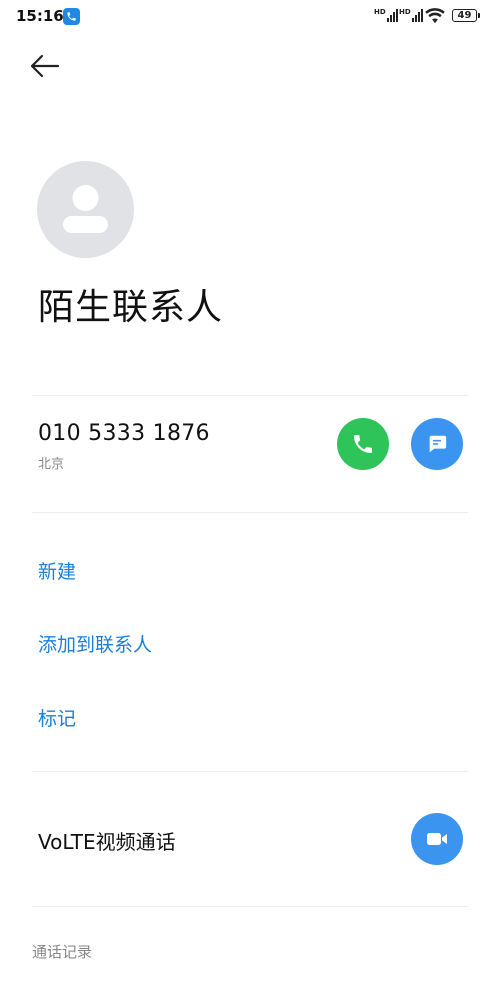  Describe the element at coordinates (435, 18) in the screenshot. I see `wifi-icon` at that location.